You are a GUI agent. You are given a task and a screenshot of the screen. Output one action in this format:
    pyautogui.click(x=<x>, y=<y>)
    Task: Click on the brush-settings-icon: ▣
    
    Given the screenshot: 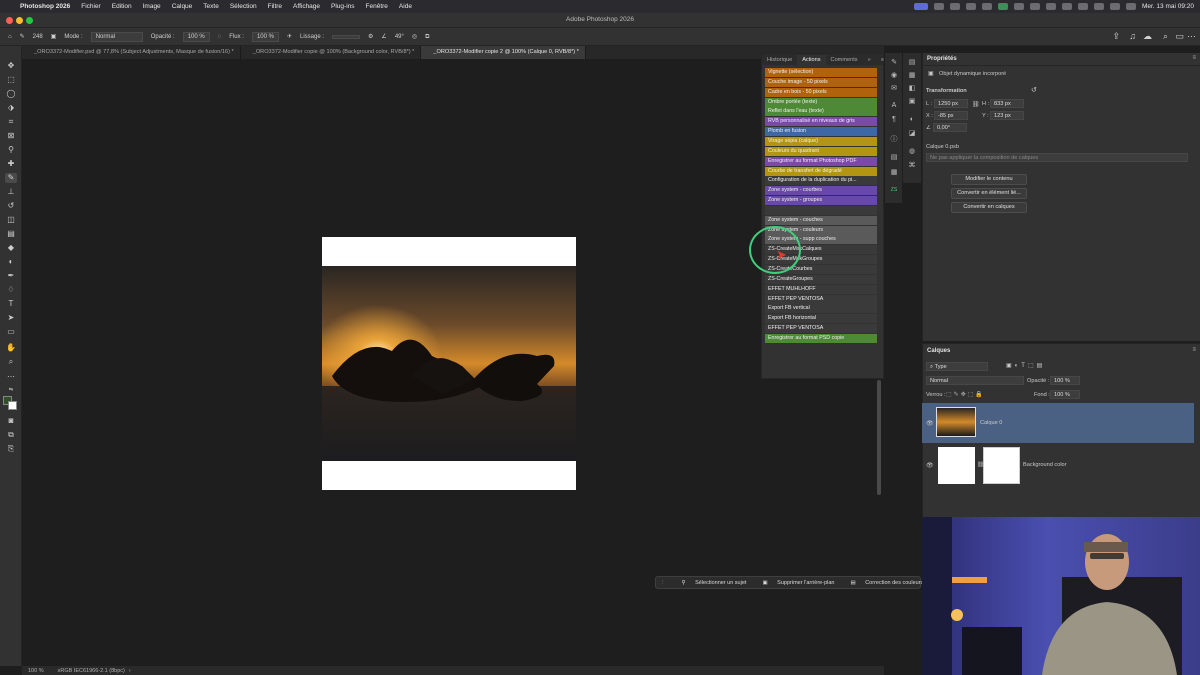 What is the action you would take?
    pyautogui.click(x=54, y=37)
    